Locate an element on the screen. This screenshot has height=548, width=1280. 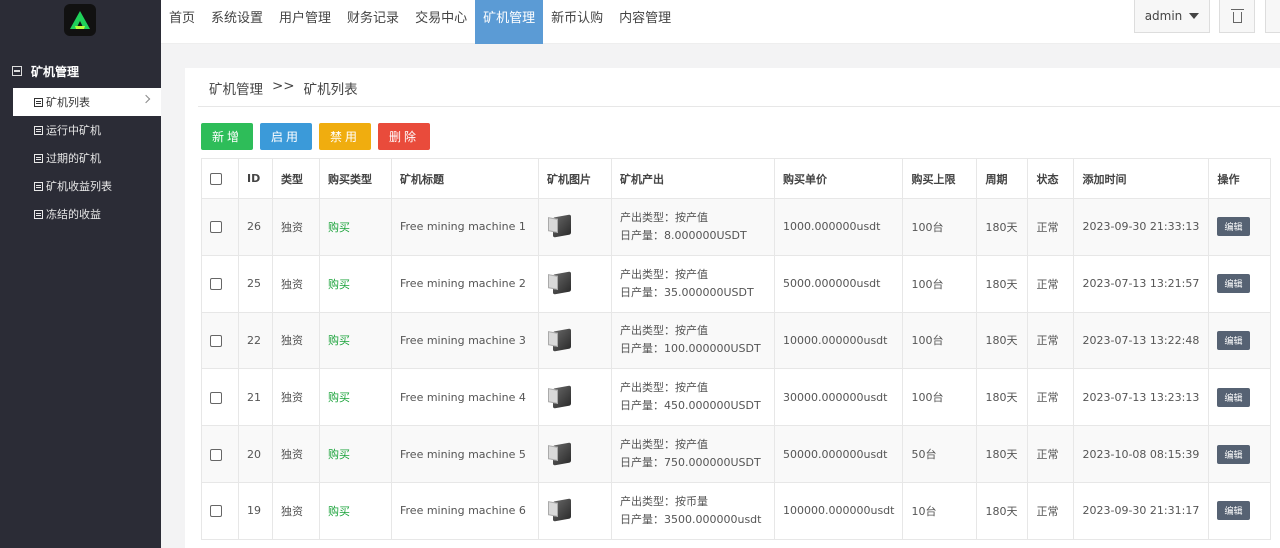
col-image: 矿机图片 is located at coordinates (575, 178).